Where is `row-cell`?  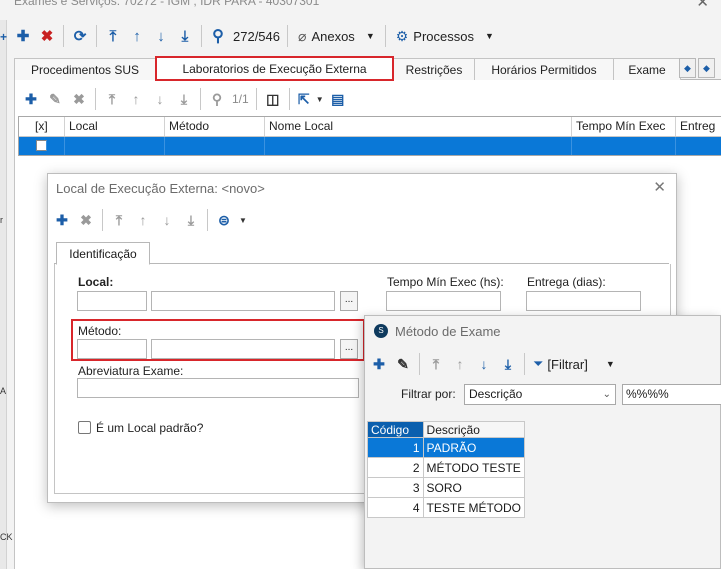
row-cell is located at coordinates (624, 146).